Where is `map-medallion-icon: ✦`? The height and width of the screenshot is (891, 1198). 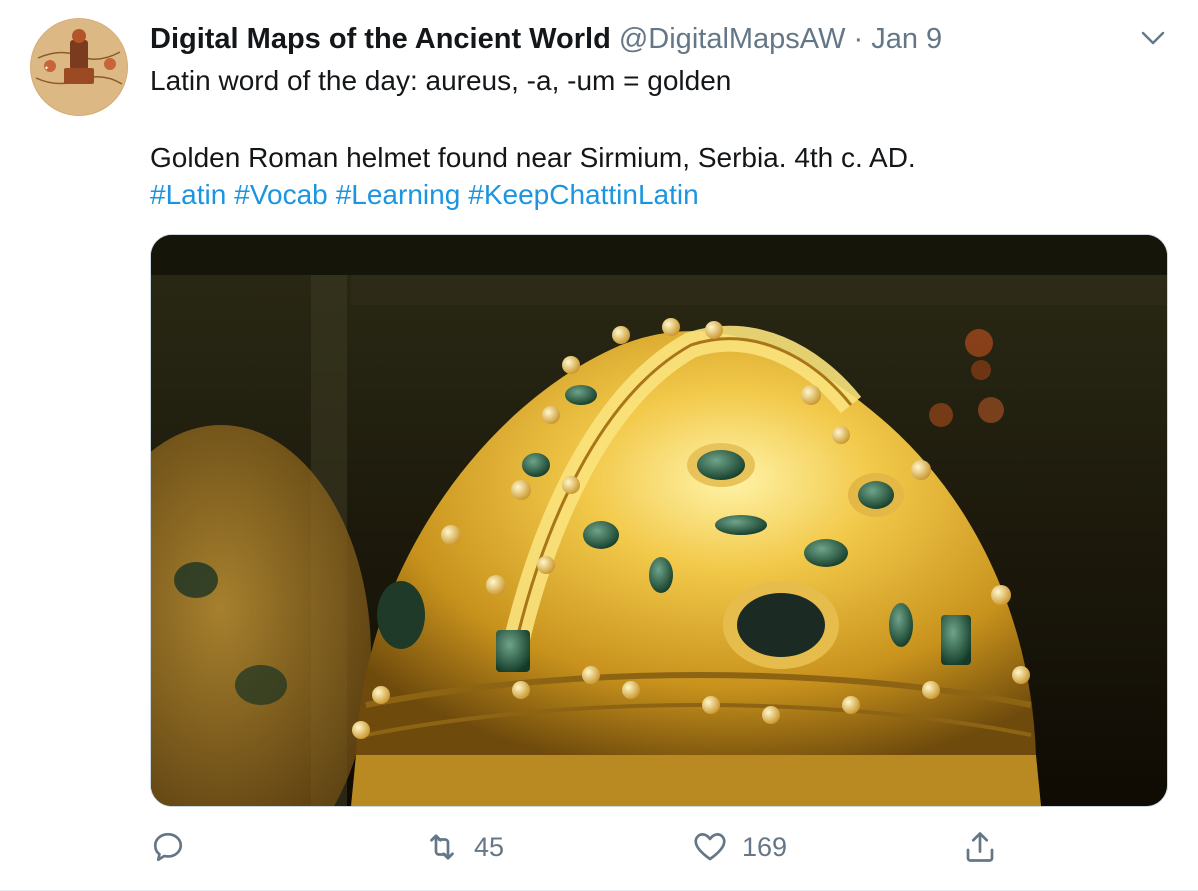 map-medallion-icon: ✦ is located at coordinates (79, 67).